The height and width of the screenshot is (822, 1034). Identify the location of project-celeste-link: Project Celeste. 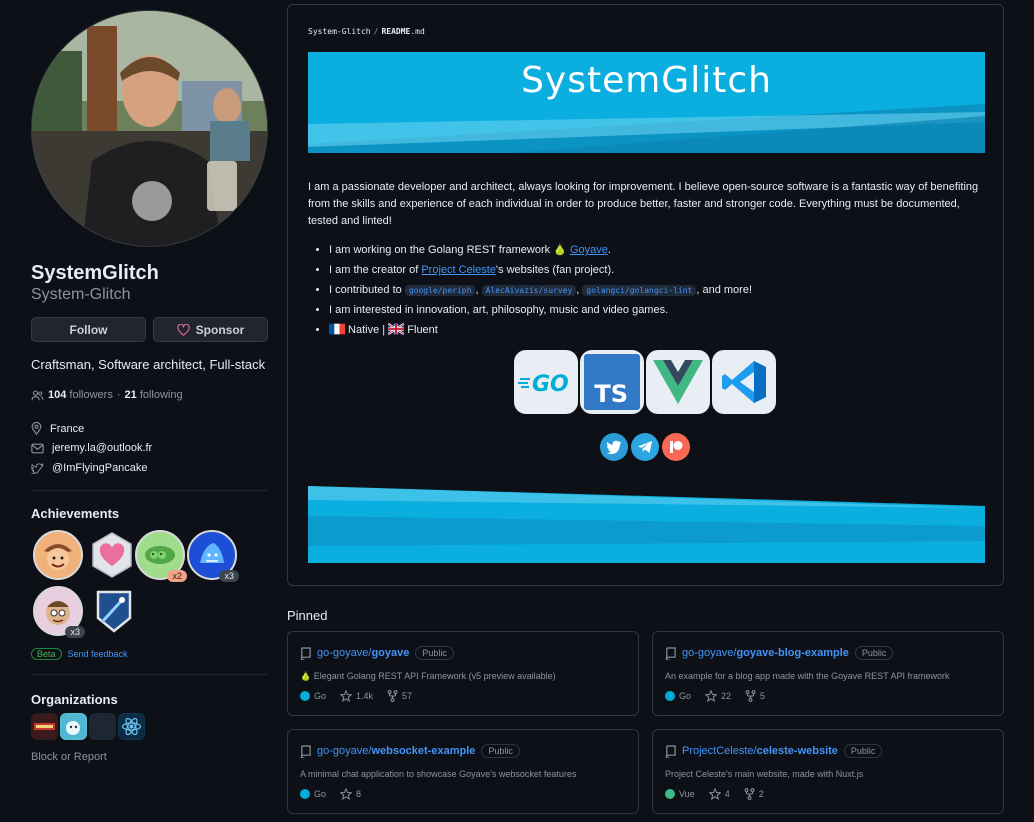
(458, 270).